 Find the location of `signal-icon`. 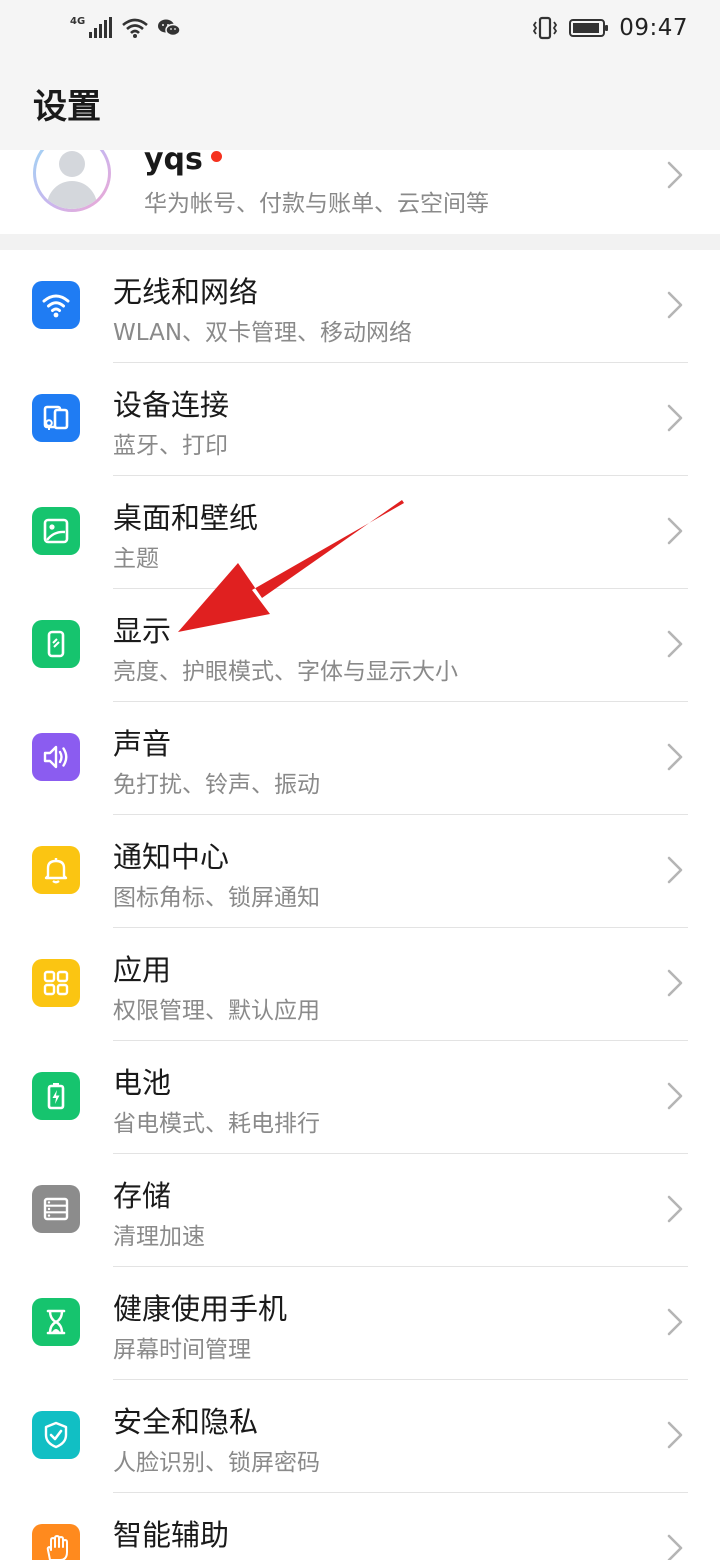

signal-icon is located at coordinates (101, 27).